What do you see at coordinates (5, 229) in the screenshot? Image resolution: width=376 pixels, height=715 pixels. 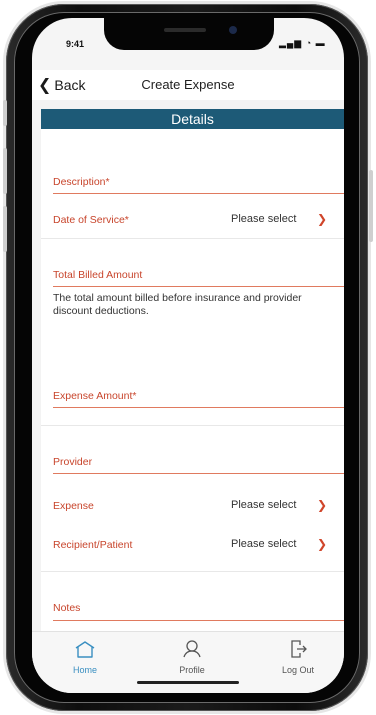 I see `phone-volume-down` at bounding box center [5, 229].